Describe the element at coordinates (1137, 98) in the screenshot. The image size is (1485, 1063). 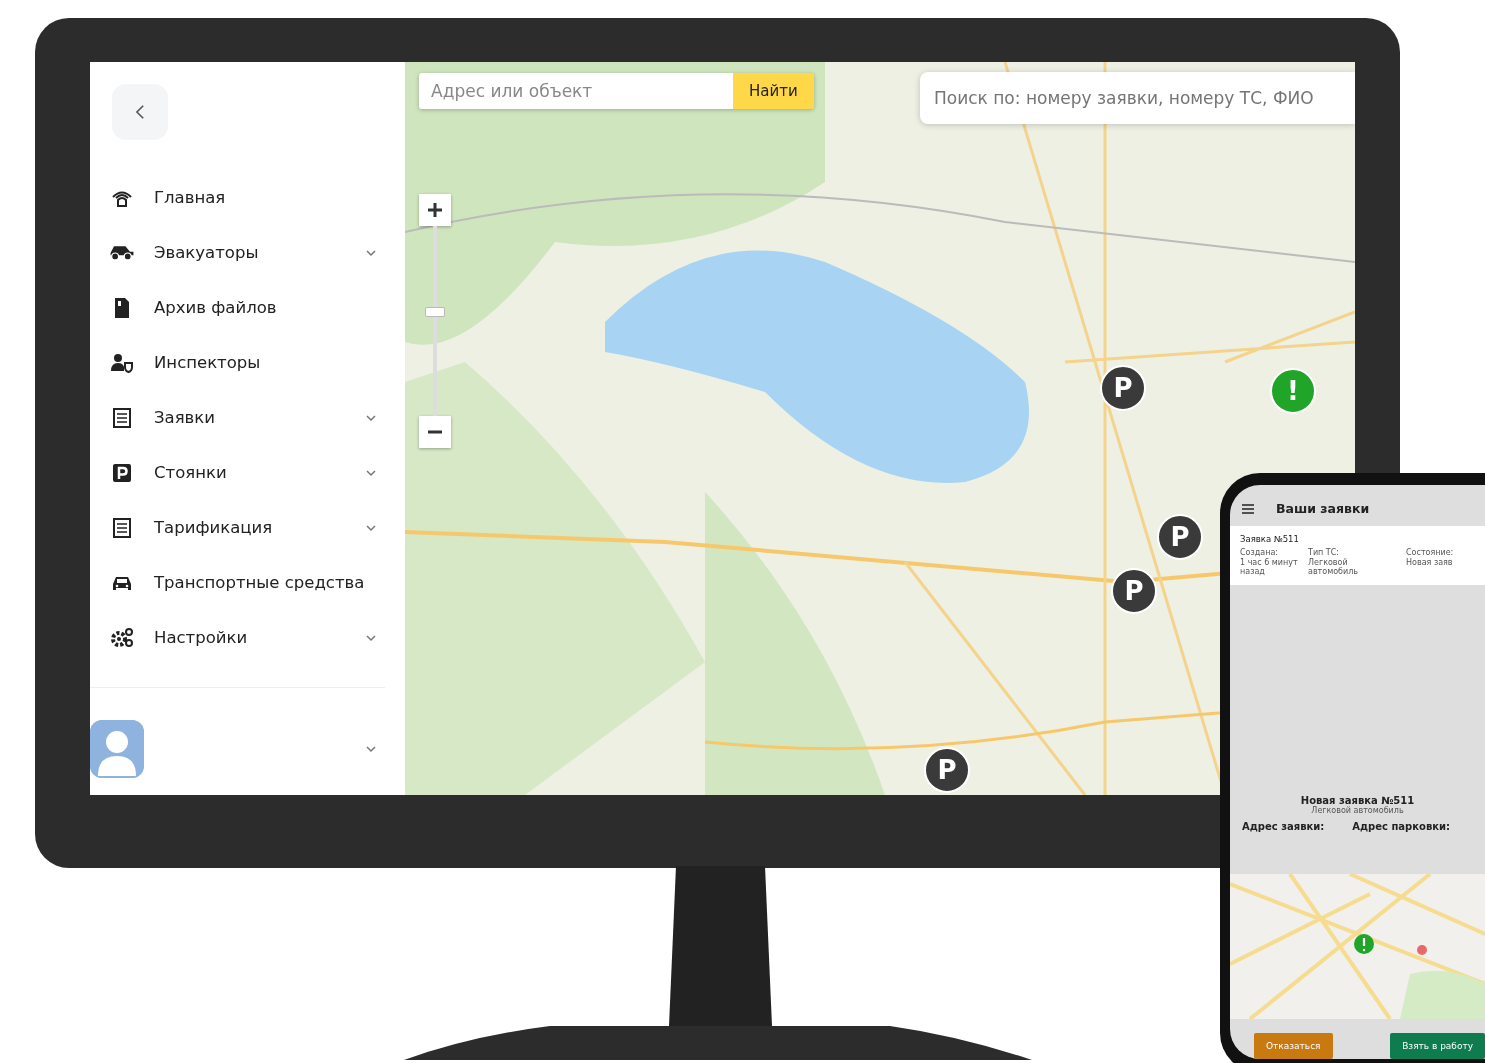
I see `request-search-field: Поиск по: номеру заявки, номеру ТС, ФИО` at that location.